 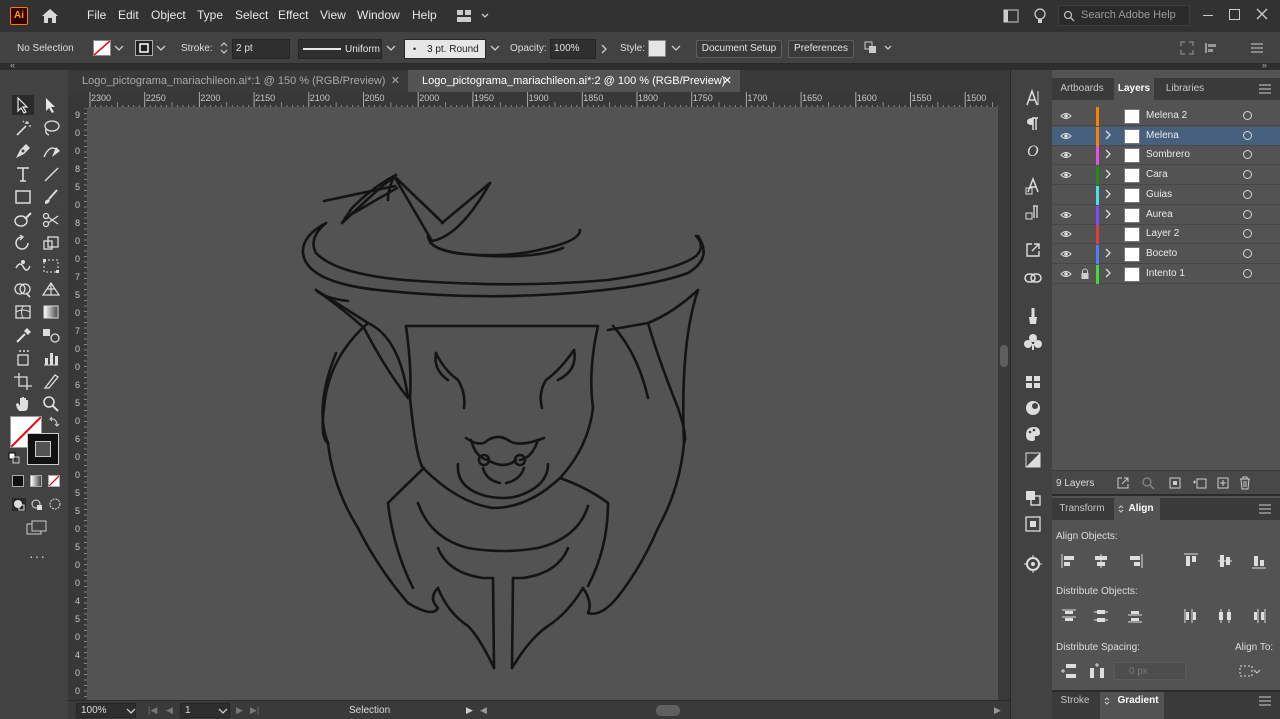 What do you see at coordinates (1264, 65) in the screenshot?
I see `collapse-right-icon: »` at bounding box center [1264, 65].